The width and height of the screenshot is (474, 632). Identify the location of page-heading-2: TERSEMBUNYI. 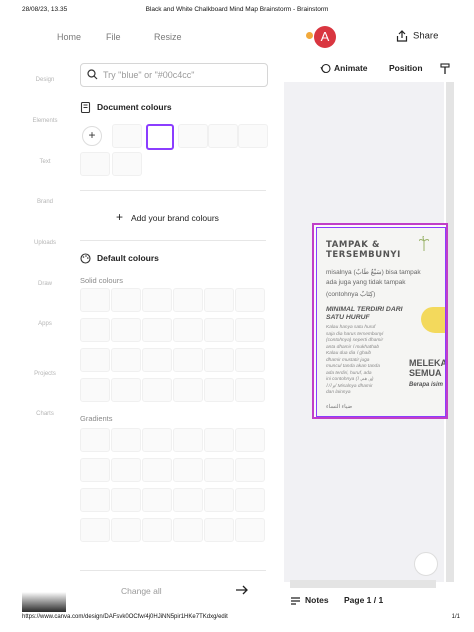
(363, 255).